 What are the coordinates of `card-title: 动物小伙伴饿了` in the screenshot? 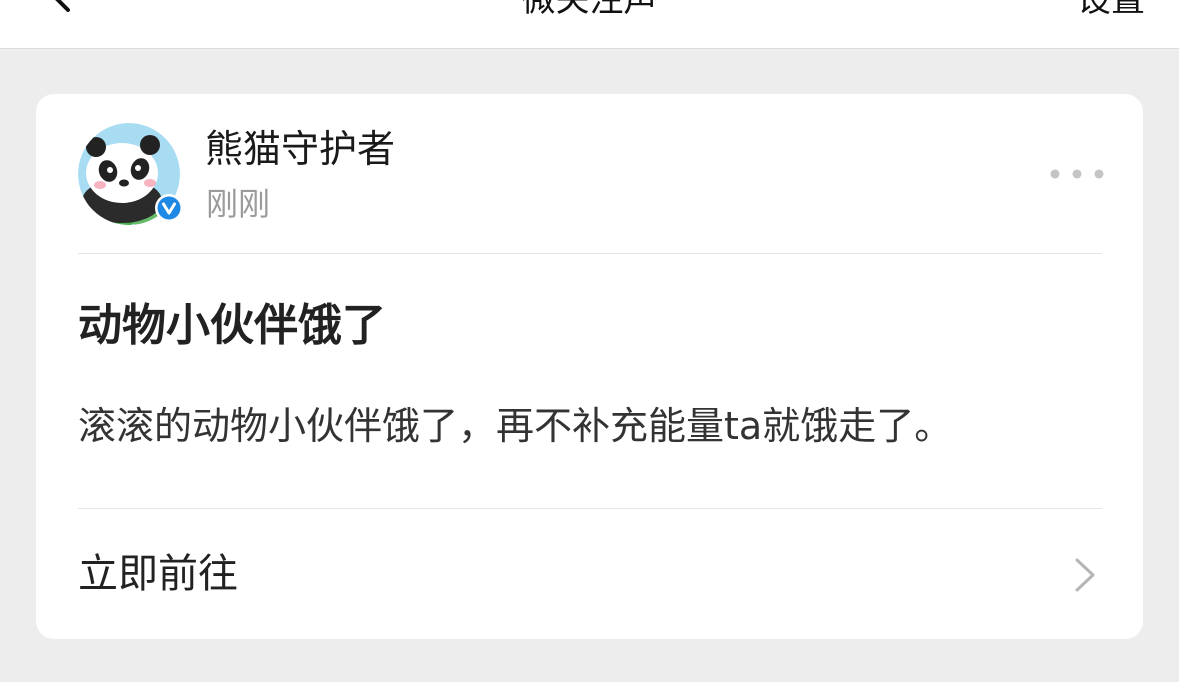 It's located at (232, 325).